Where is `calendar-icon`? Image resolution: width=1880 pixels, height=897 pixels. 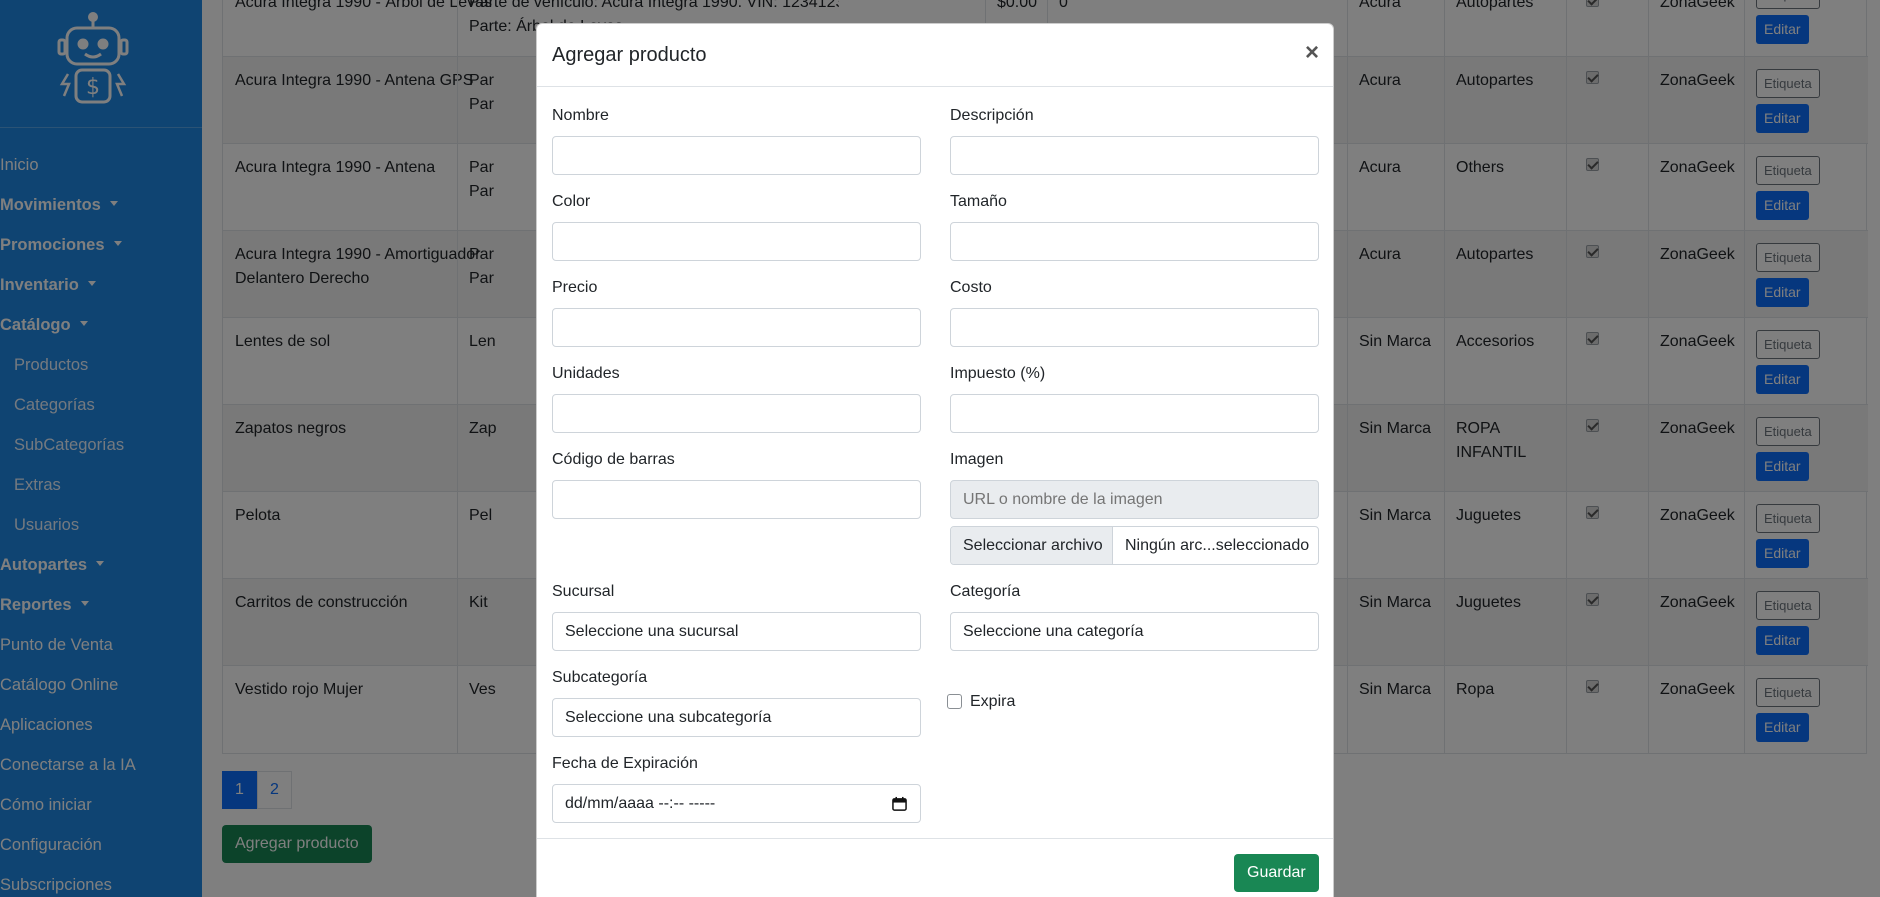
calendar-icon is located at coordinates (899, 803).